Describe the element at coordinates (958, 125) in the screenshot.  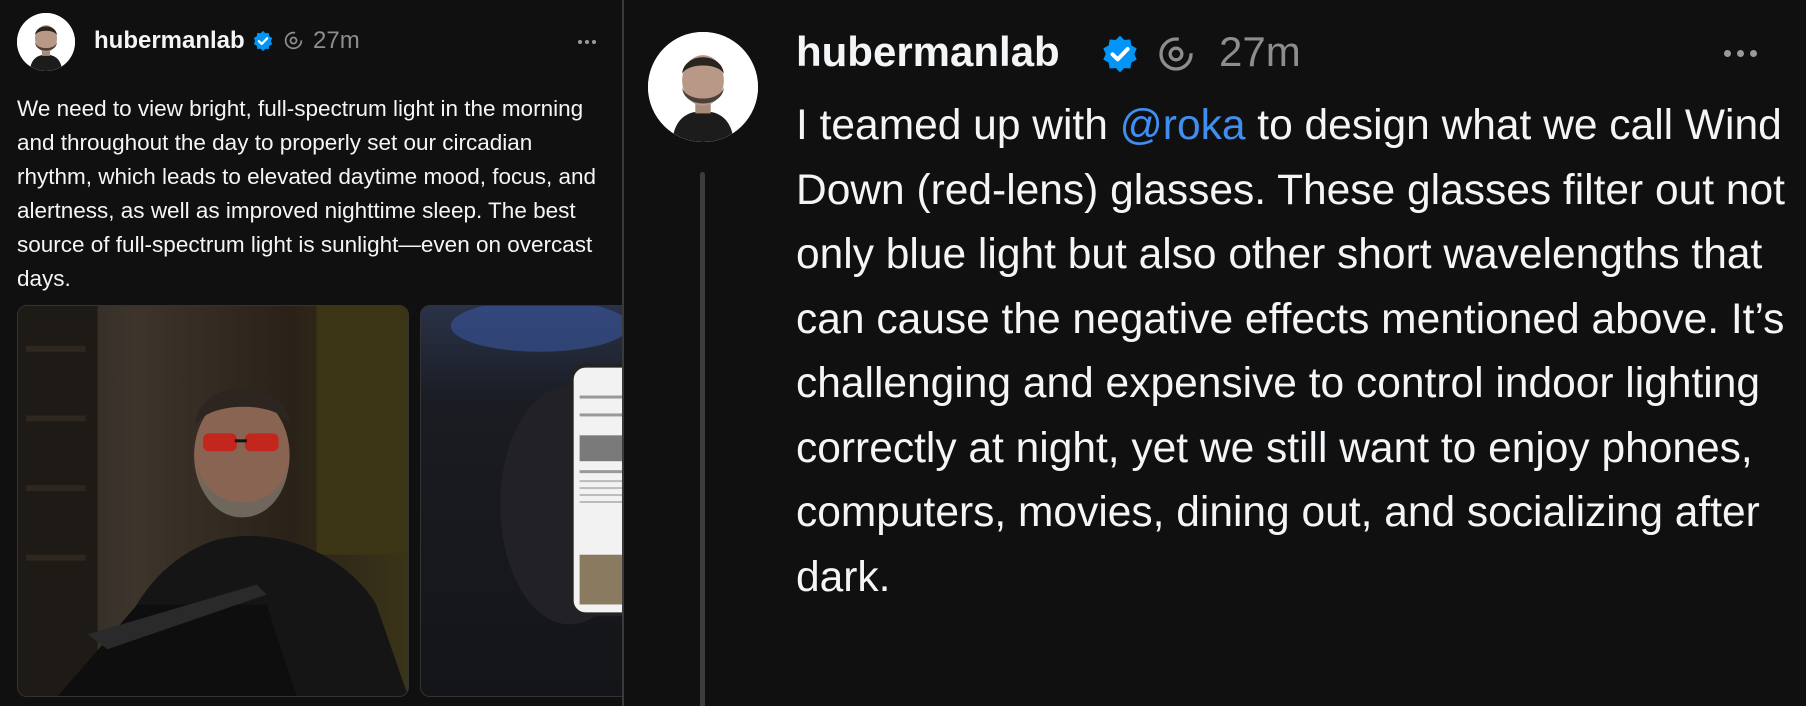
I see `post-text-prefix: I teamed up with` at that location.